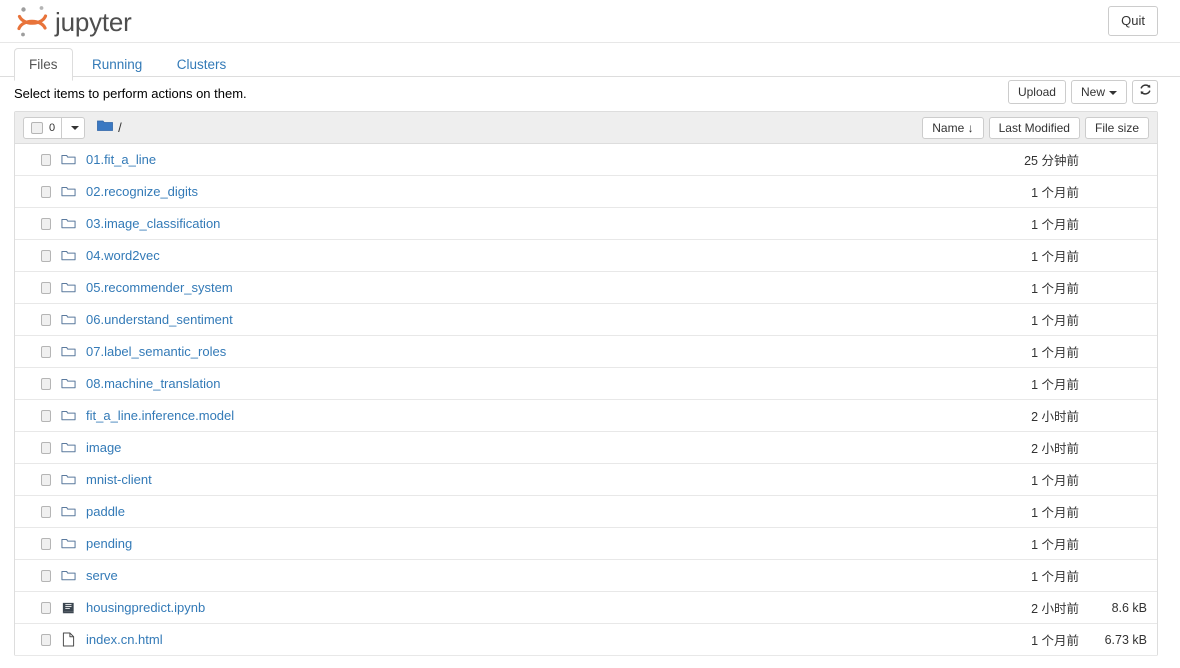 The image size is (1180, 668). I want to click on file-name-link: 08.machine_translation, so click(153, 383).